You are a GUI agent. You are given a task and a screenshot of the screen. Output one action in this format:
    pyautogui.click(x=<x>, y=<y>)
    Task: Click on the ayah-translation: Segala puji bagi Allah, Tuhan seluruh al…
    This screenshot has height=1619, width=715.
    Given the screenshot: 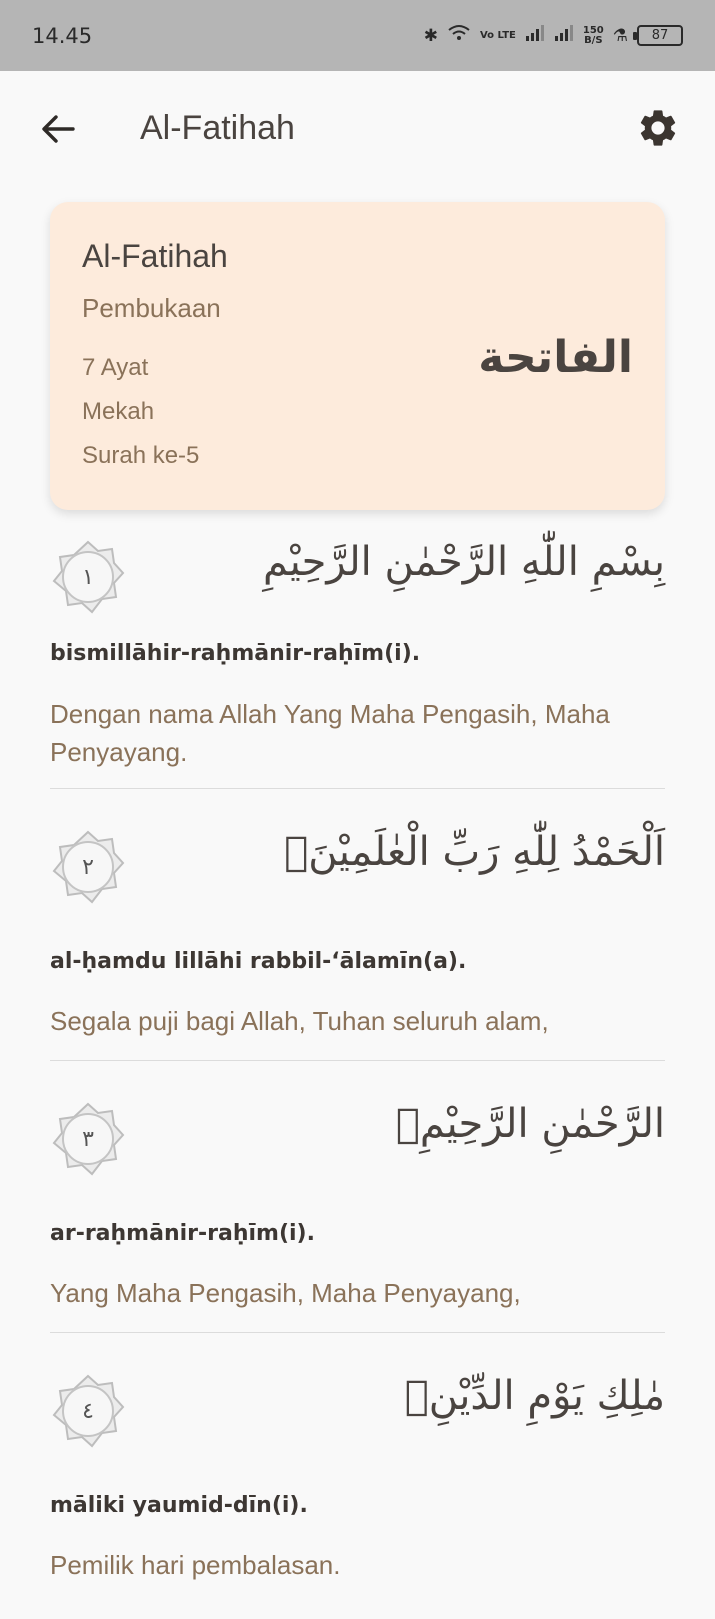 What is the action you would take?
    pyautogui.click(x=299, y=1021)
    